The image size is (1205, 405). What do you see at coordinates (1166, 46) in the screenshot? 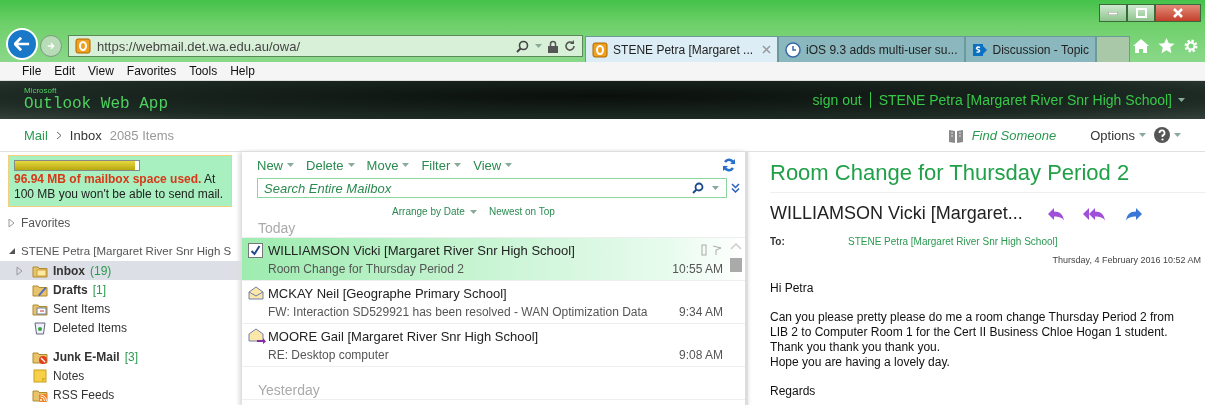
I see `star-icon` at bounding box center [1166, 46].